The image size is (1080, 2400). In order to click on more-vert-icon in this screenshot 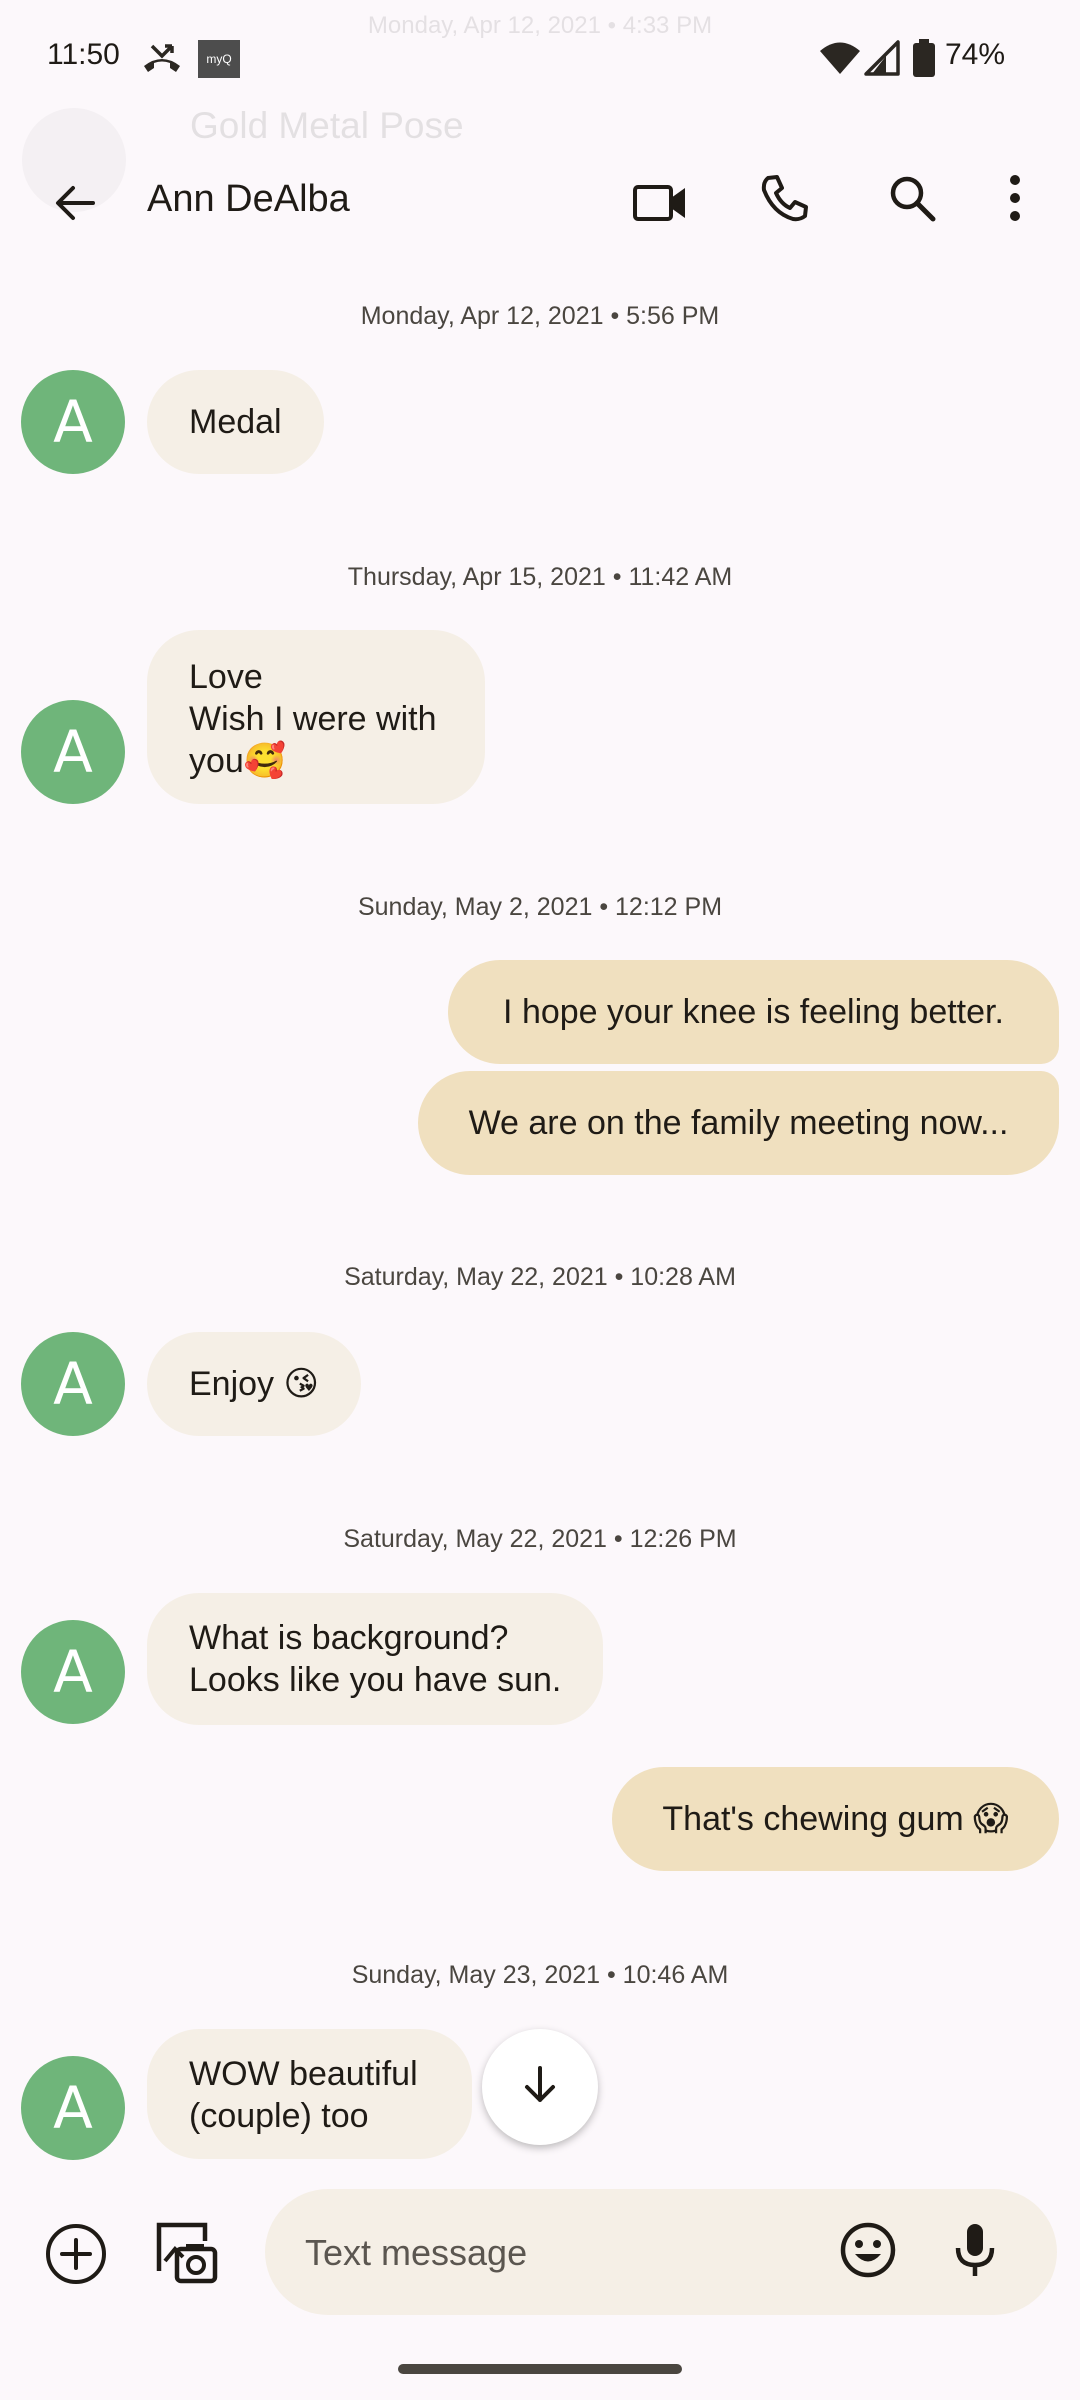, I will do `click(1015, 200)`.